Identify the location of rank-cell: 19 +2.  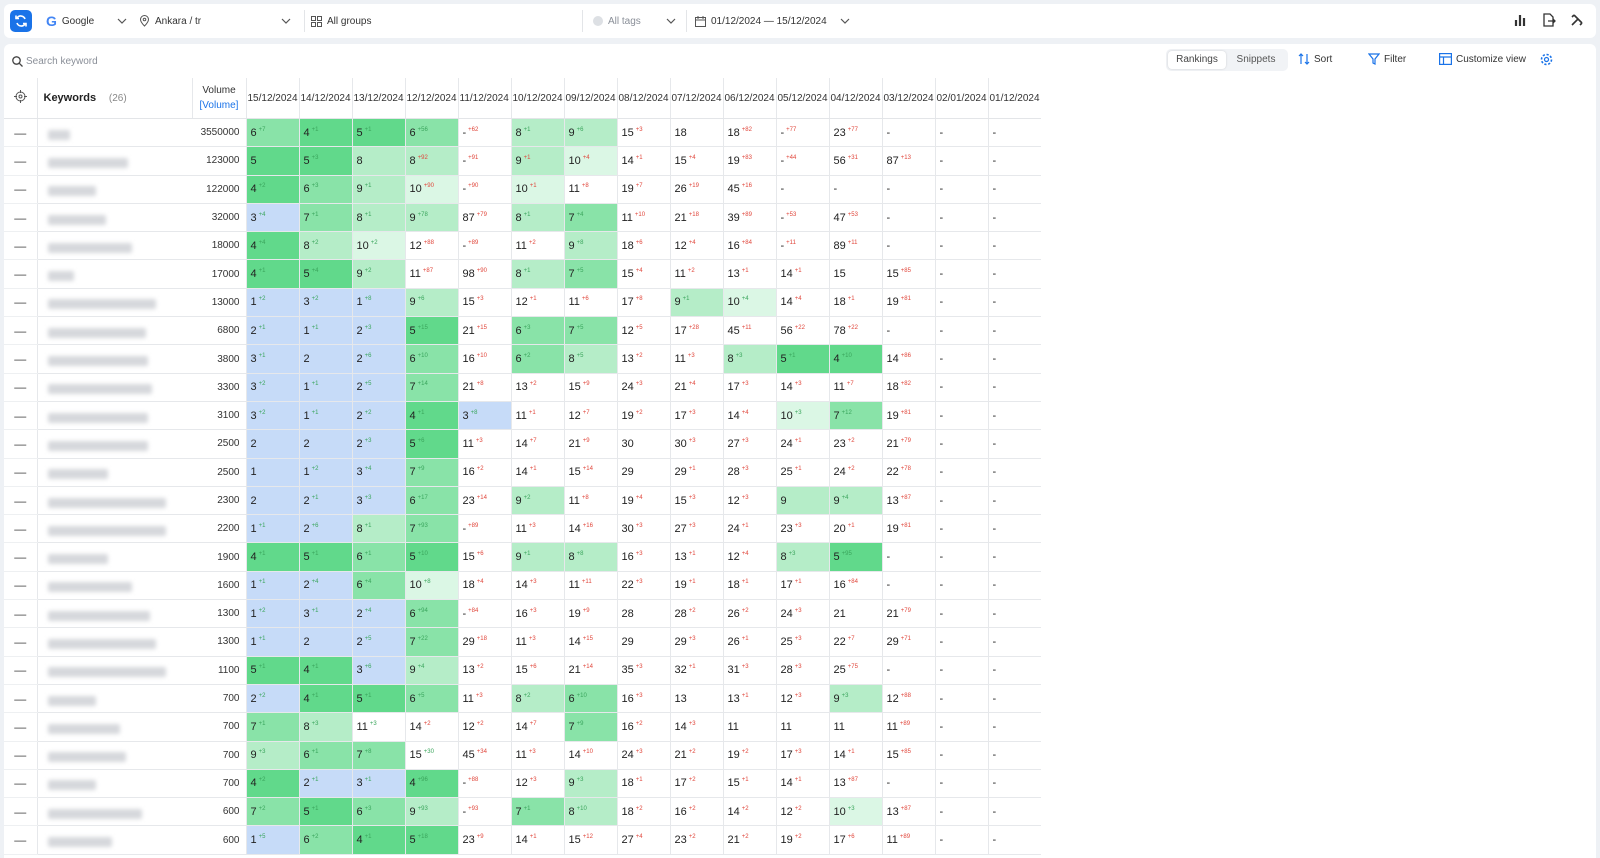
(643, 416).